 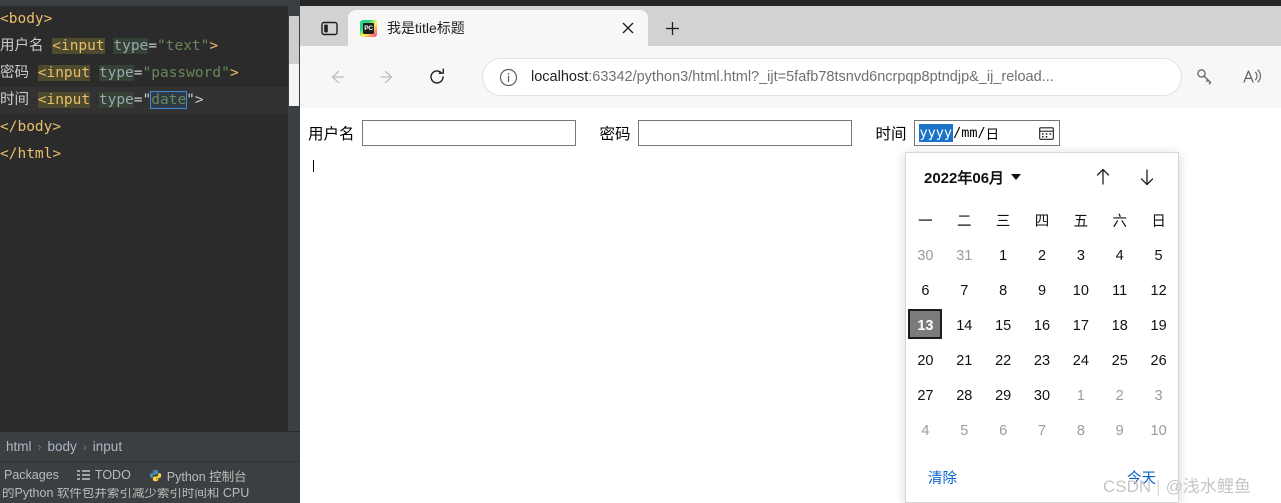 I want to click on breadcrumb: html › body › input, so click(x=150, y=446).